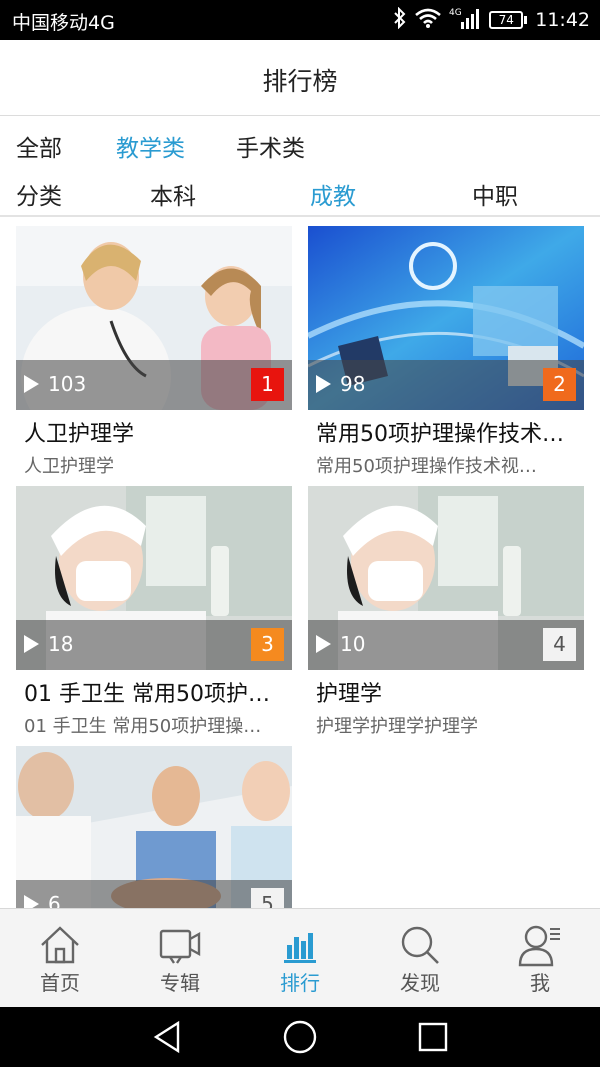 Image resolution: width=600 pixels, height=1067 pixels. I want to click on thumbnail-overlay: 18 3, so click(154, 645).